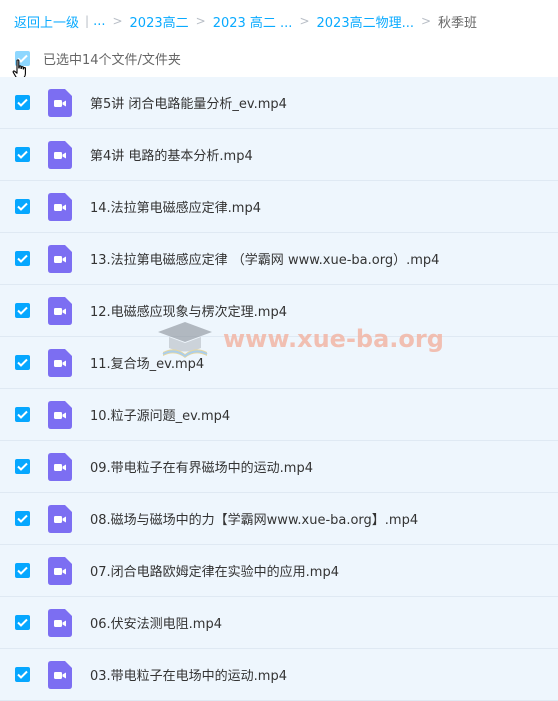  I want to click on list-item: 03.带电粒子在电场中的运动.mp4, so click(279, 675).